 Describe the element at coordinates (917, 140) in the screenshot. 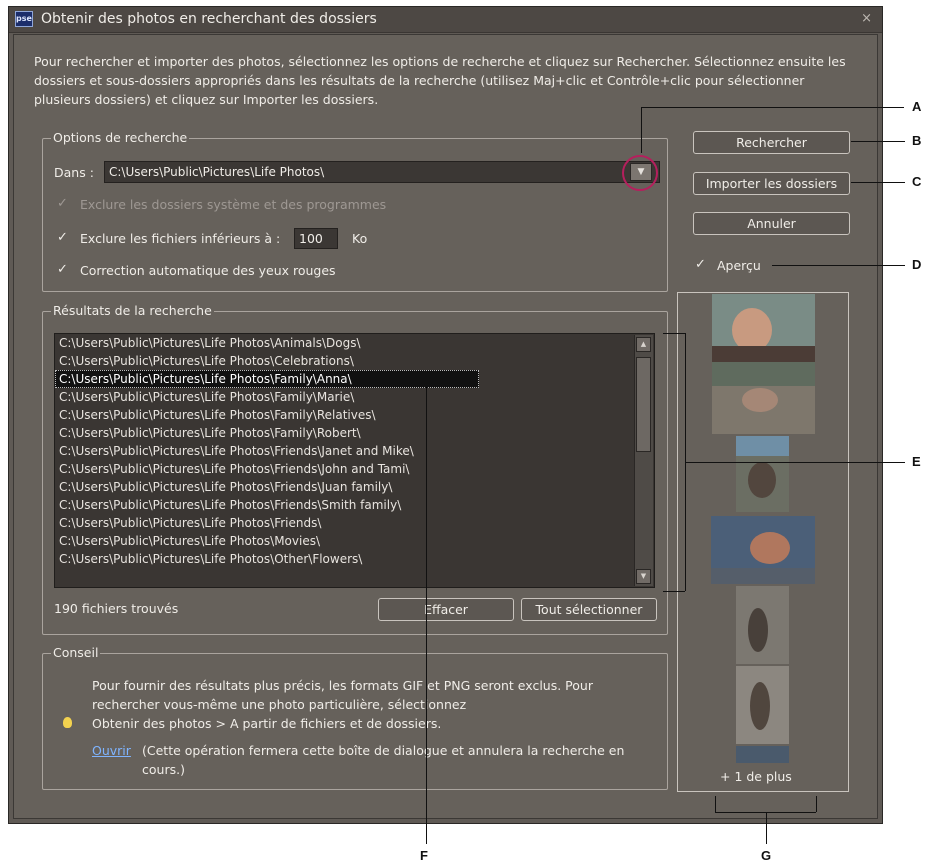

I see `callout-b: B` at that location.